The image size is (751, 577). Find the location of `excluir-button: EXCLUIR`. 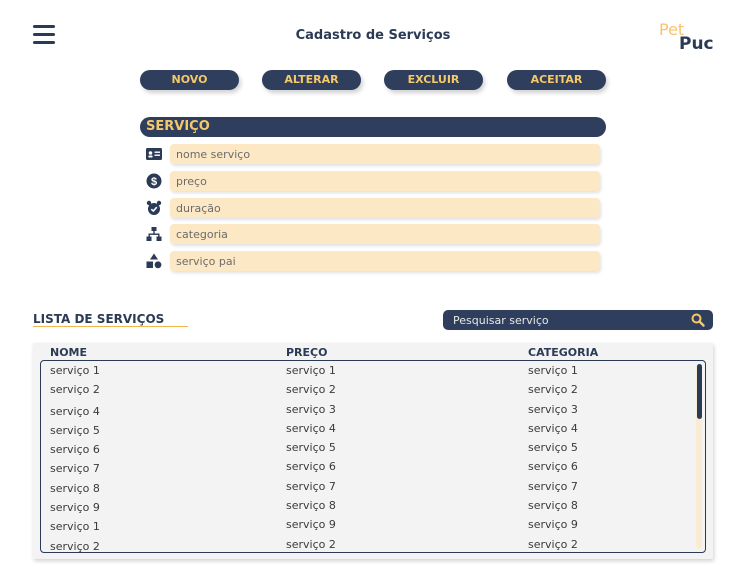

excluir-button: EXCLUIR is located at coordinates (433, 80).